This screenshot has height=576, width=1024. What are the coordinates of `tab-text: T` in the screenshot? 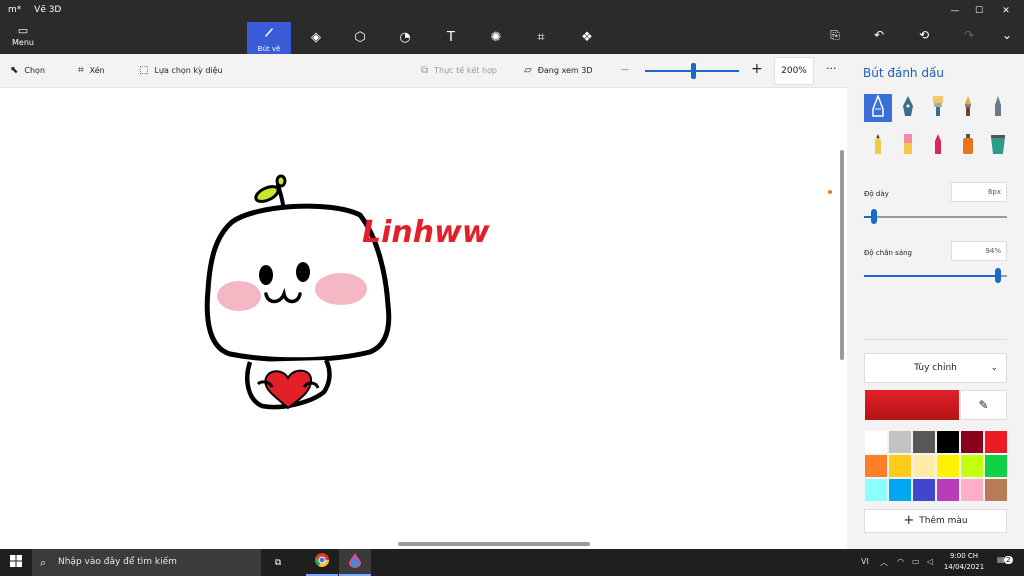 It's located at (451, 38).